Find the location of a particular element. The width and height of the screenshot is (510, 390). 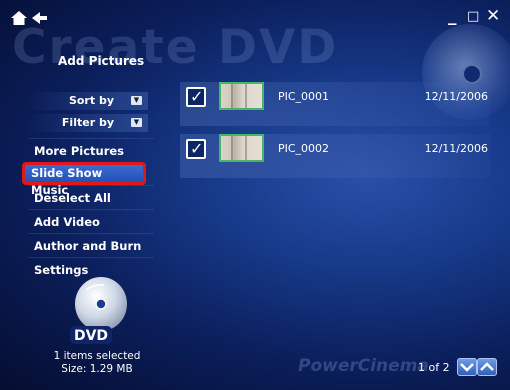

chevron-down-icon is located at coordinates (467, 367).